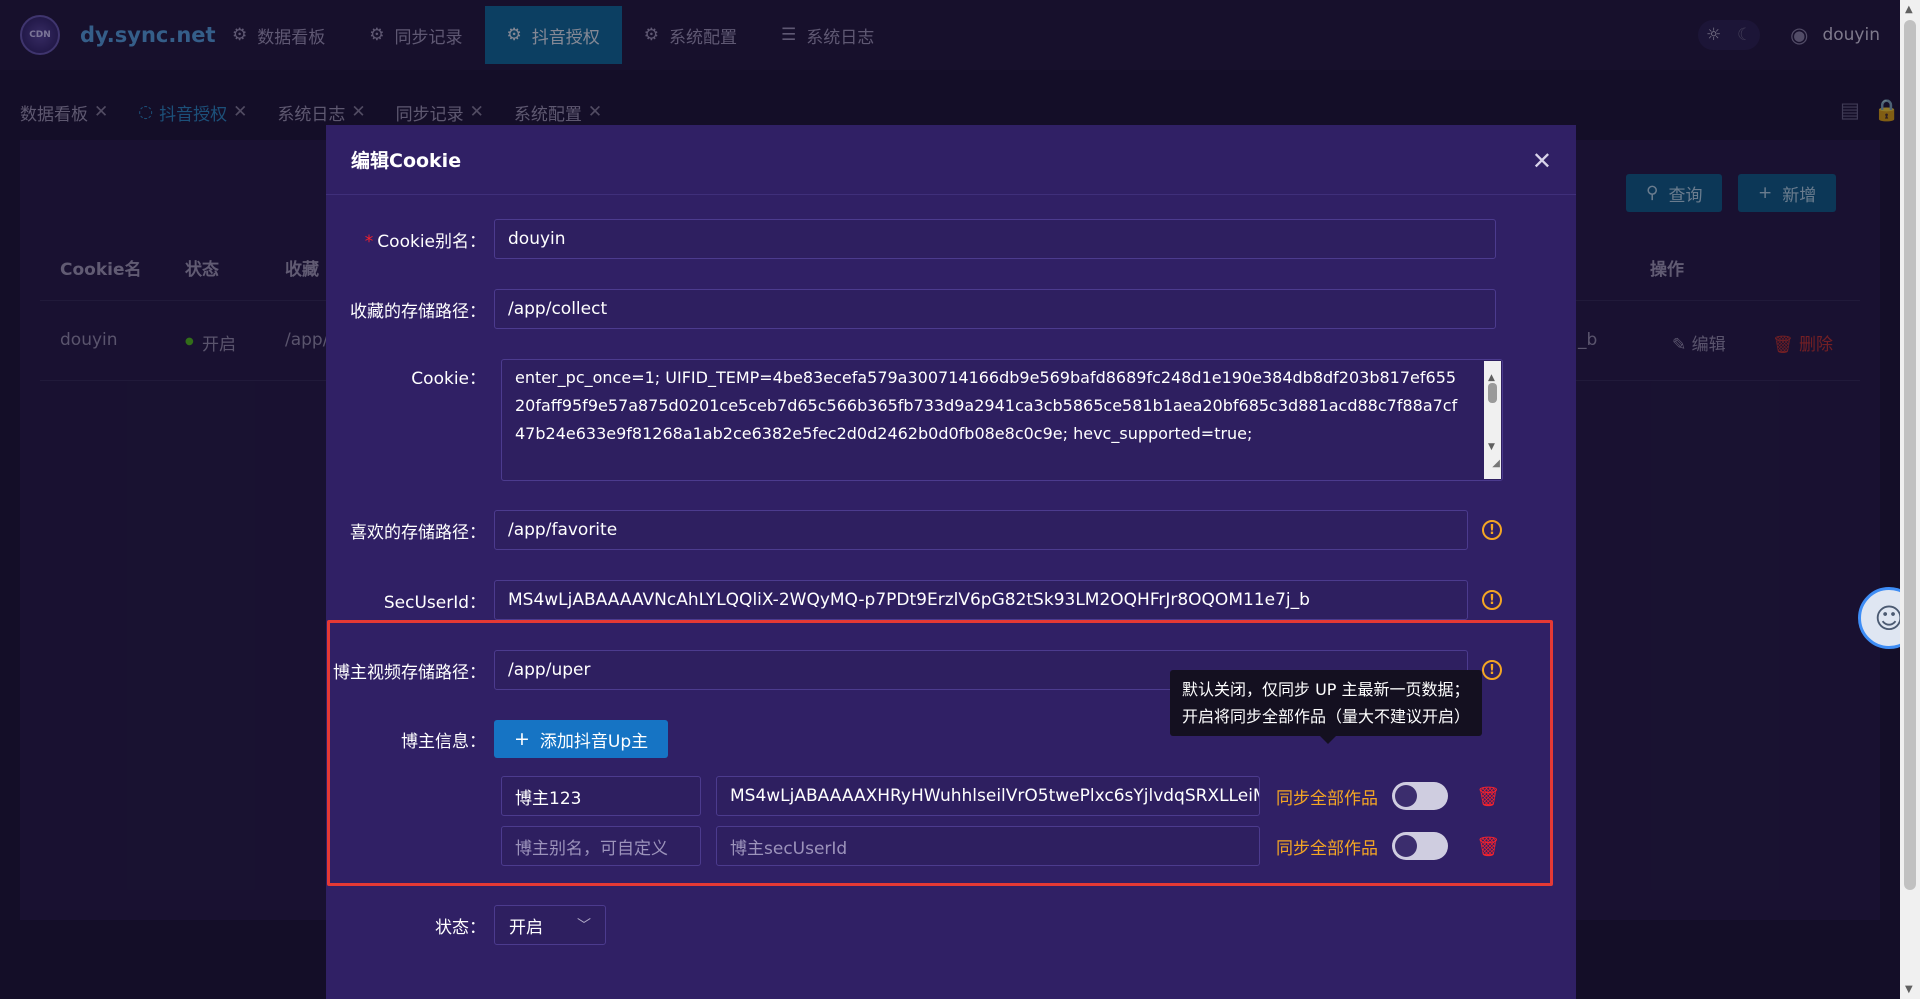  What do you see at coordinates (431, 241) in the screenshot?
I see `alias-label-text: Cookie别名：` at bounding box center [431, 241].